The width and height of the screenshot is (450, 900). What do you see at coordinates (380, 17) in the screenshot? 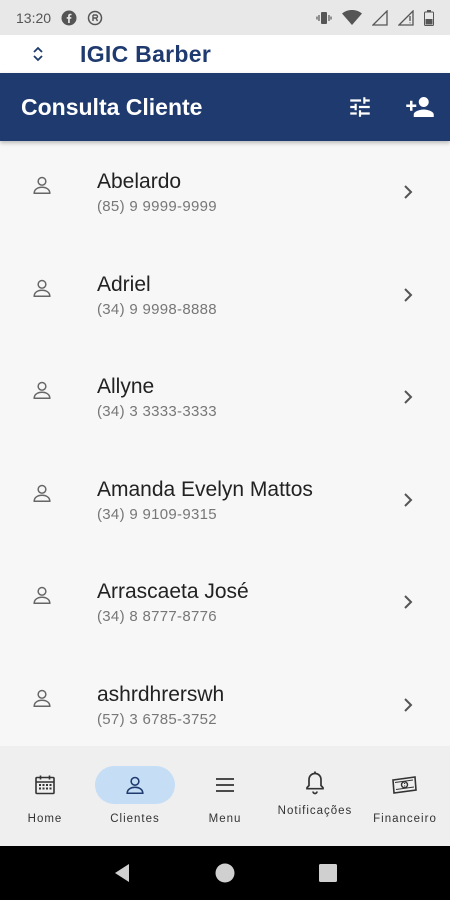
I see `signal-icon` at bounding box center [380, 17].